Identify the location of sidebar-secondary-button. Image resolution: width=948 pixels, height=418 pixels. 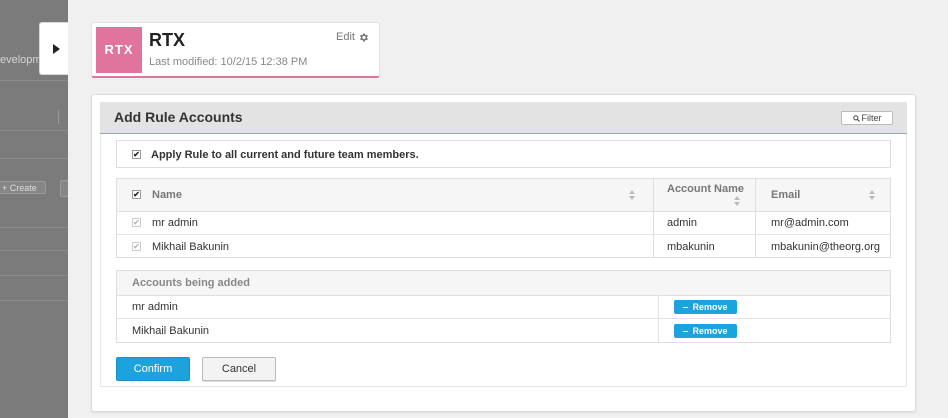
(64, 188).